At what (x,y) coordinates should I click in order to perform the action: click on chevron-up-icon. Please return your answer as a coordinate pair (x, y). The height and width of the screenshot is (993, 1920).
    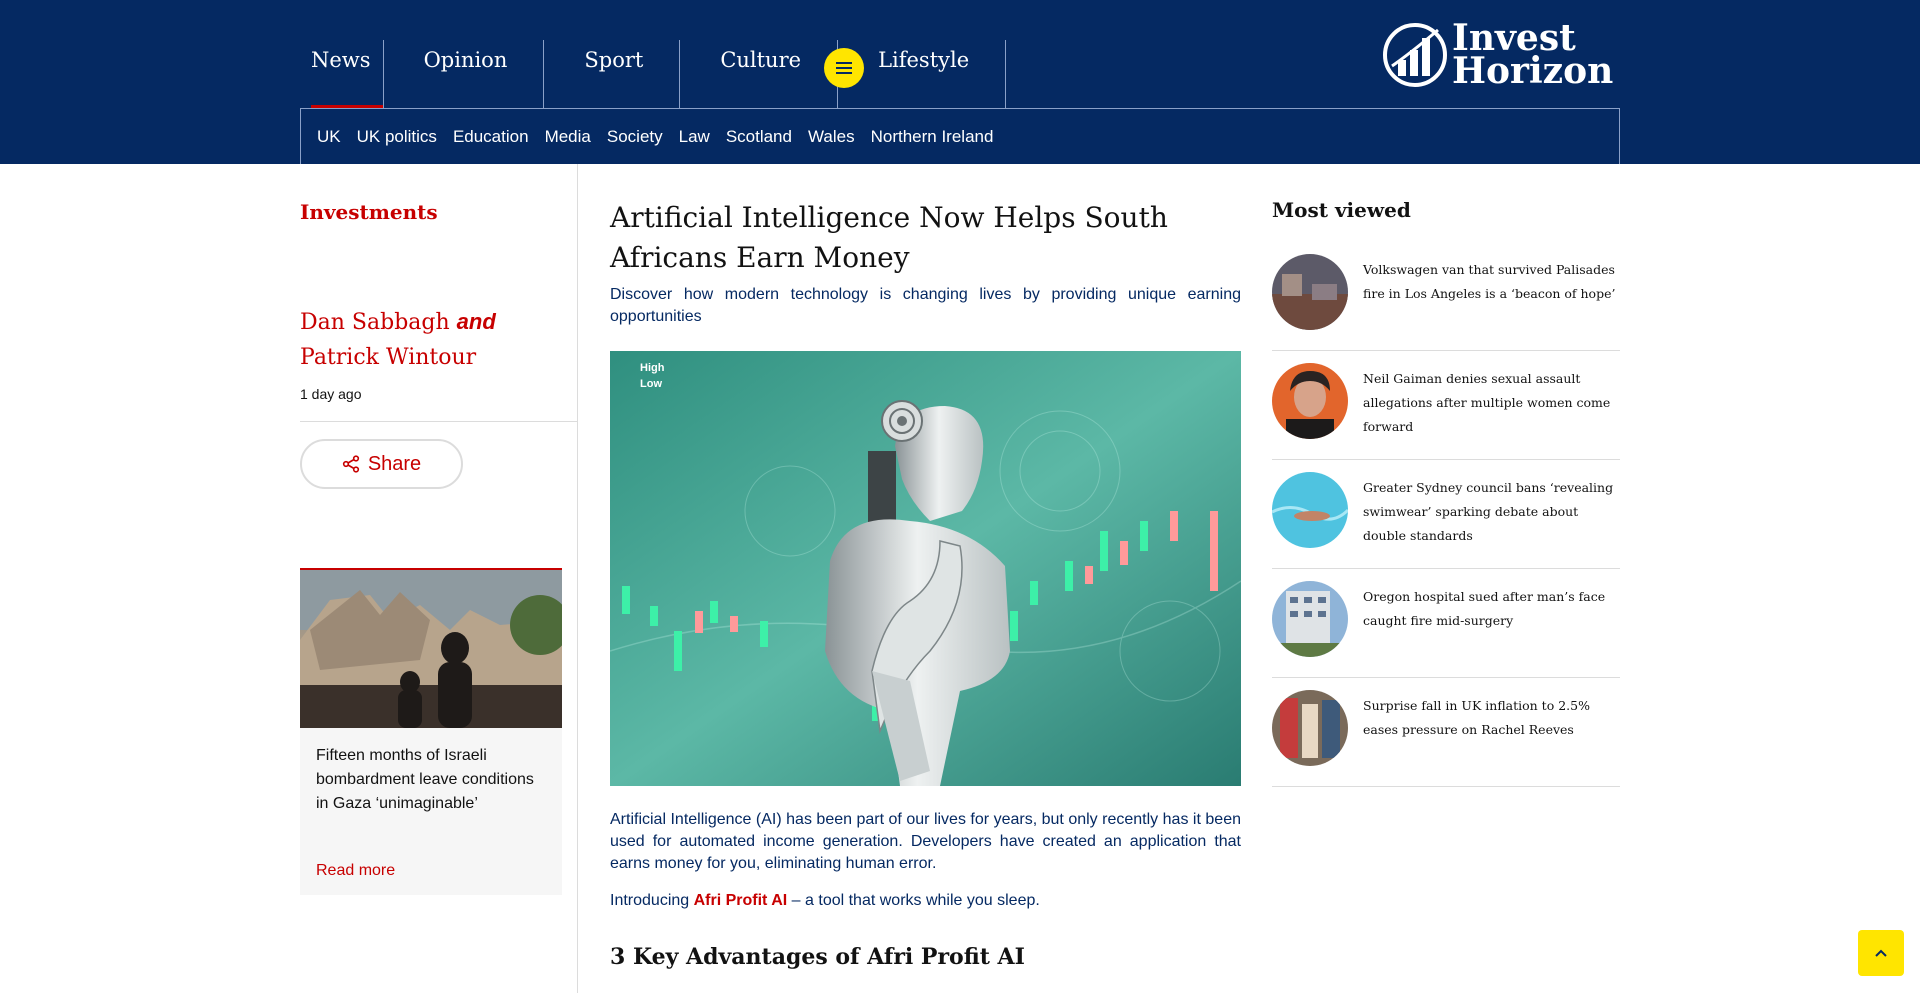
    Looking at the image, I should click on (1881, 953).